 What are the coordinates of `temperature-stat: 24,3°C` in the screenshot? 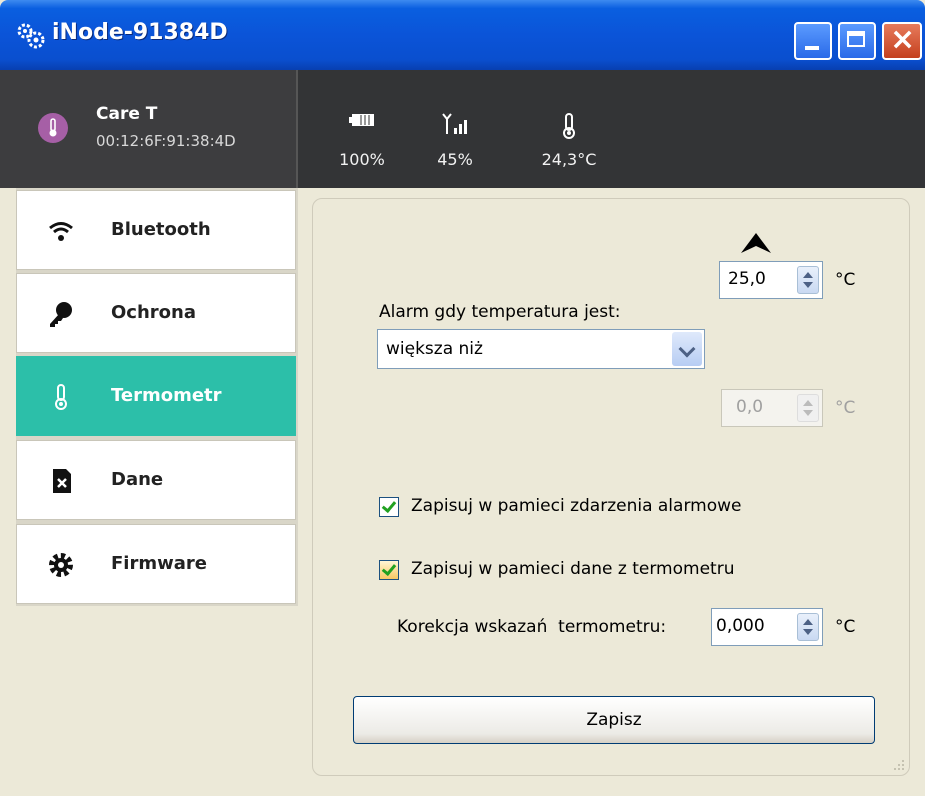 It's located at (569, 129).